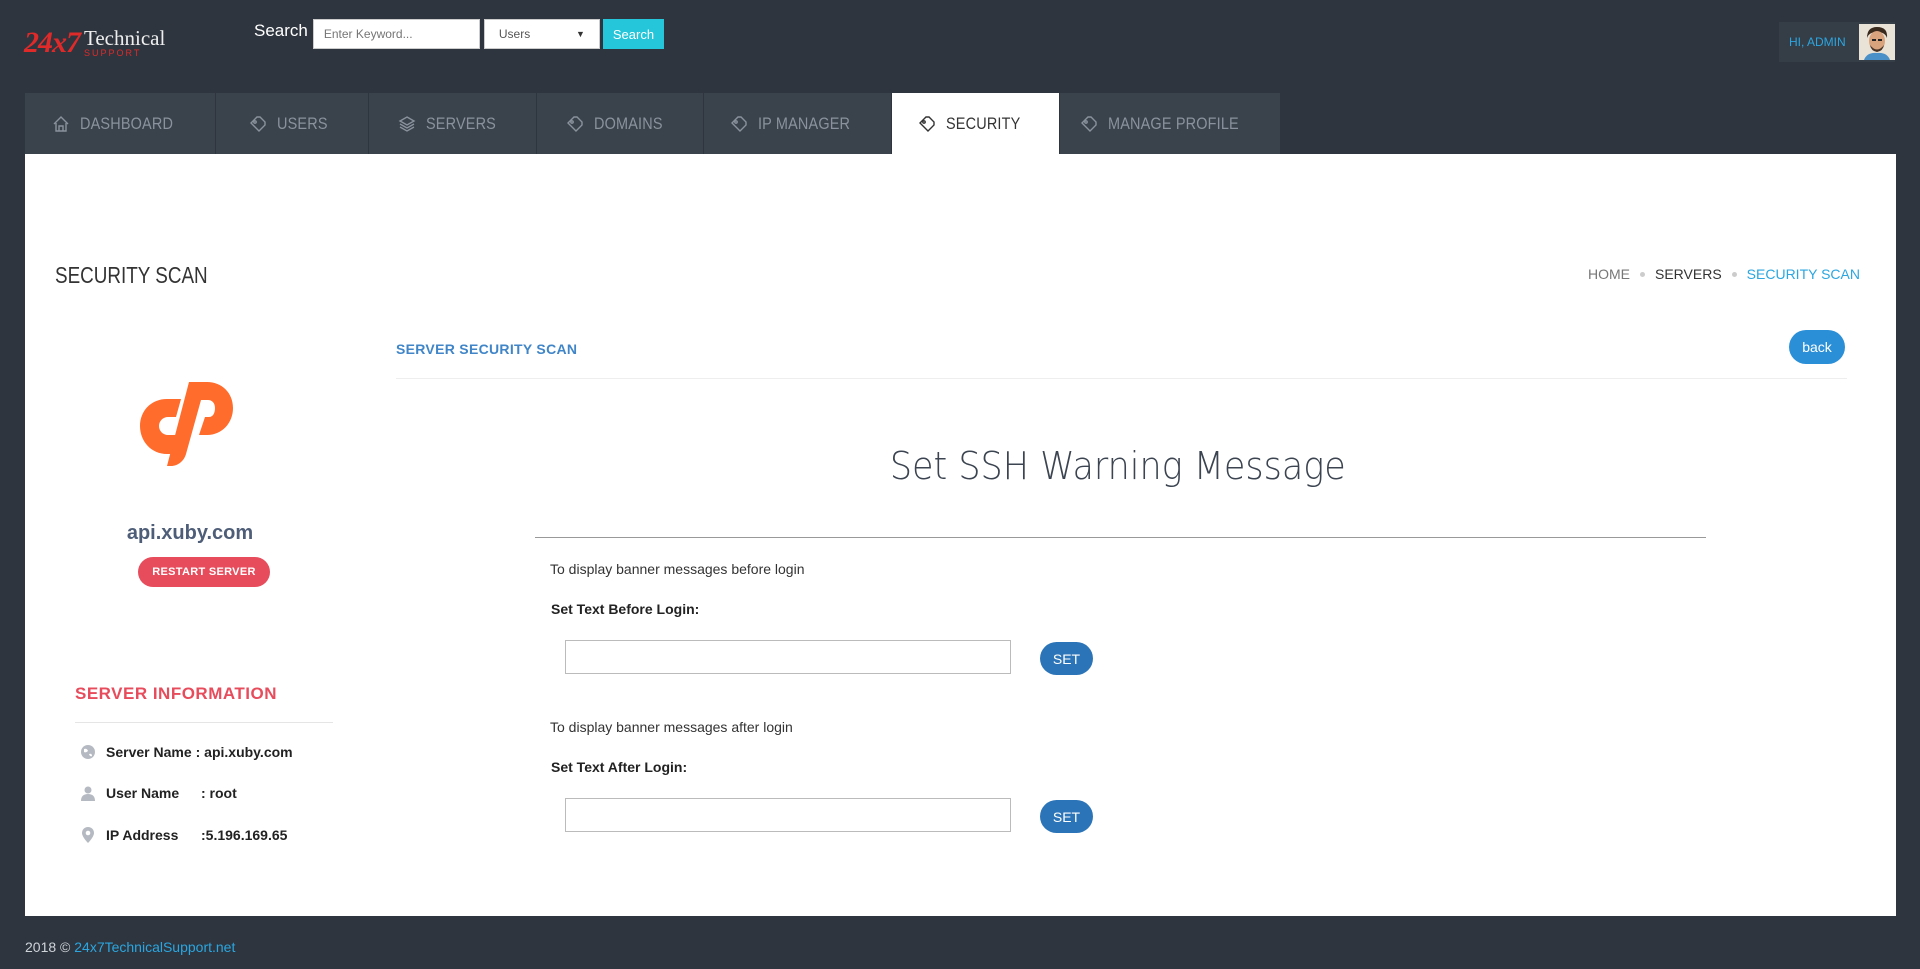  I want to click on nav-domains: DOMAINS, so click(620, 123).